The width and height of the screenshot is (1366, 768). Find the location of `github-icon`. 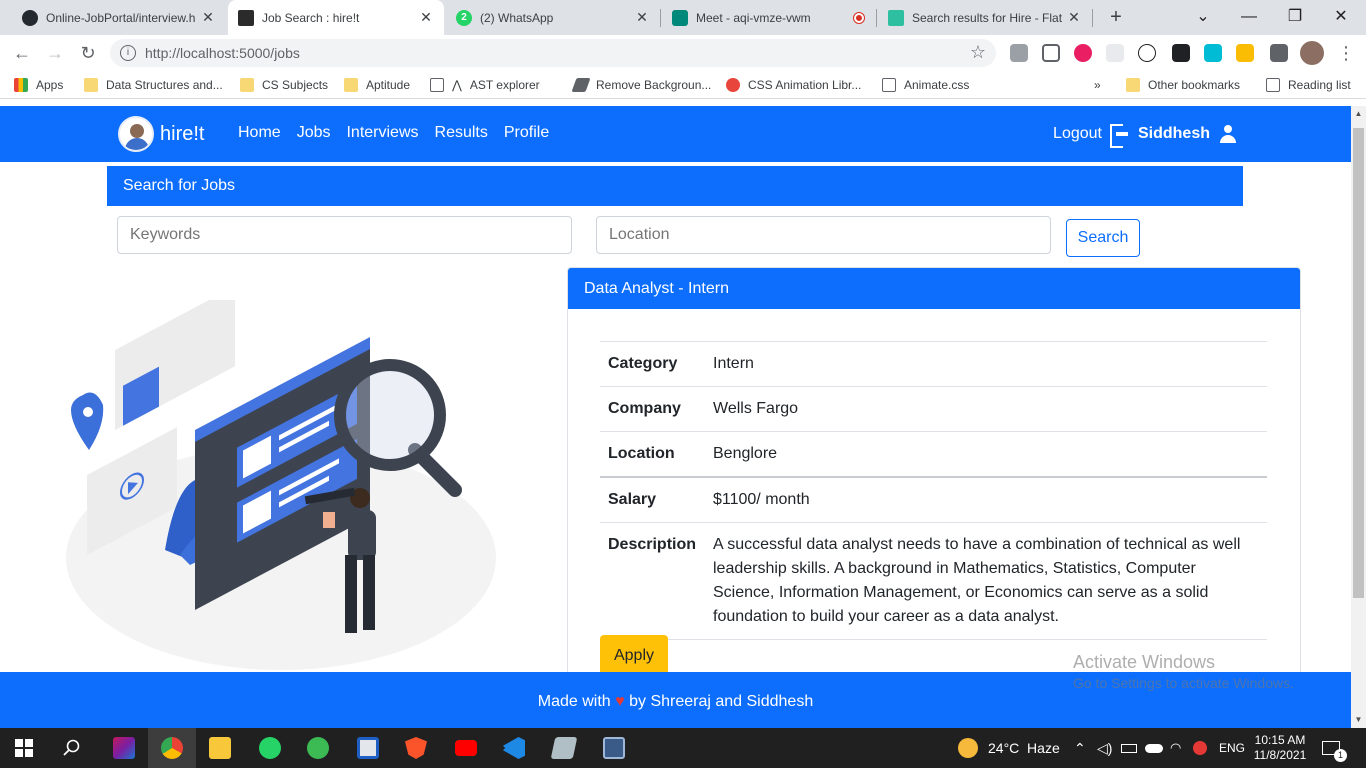

github-icon is located at coordinates (30, 17).